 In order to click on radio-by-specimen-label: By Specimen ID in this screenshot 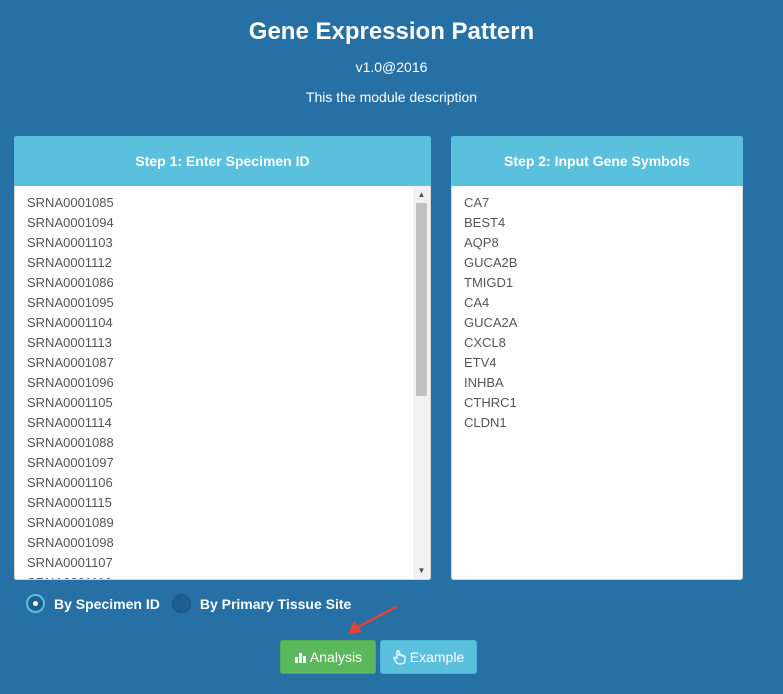, I will do `click(107, 603)`.